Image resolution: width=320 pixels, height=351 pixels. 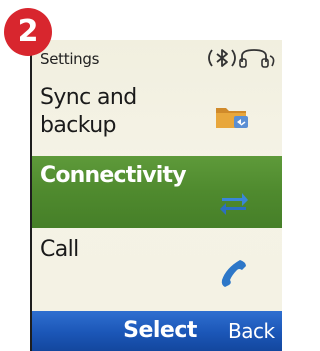 I want to click on menu-item-label: Connectivity, so click(x=113, y=175).